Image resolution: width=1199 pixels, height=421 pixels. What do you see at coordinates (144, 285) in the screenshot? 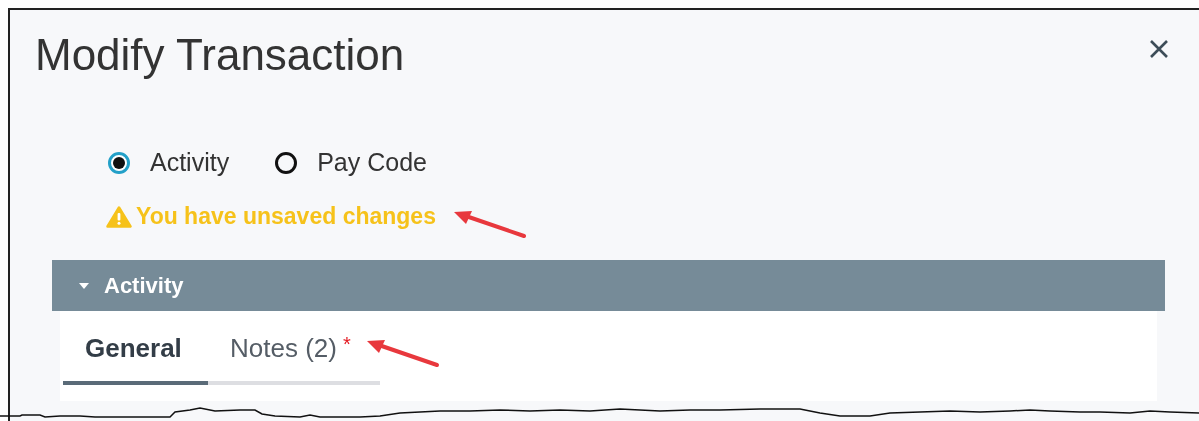
I see `section-title: Activity` at bounding box center [144, 285].